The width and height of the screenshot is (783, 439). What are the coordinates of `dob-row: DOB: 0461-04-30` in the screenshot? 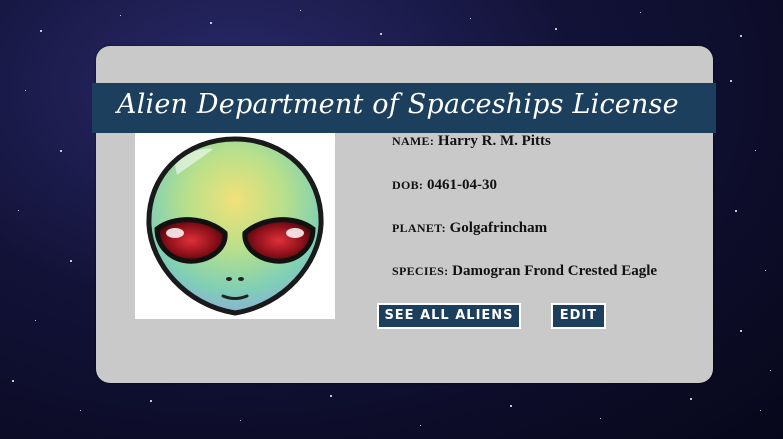 It's located at (444, 185).